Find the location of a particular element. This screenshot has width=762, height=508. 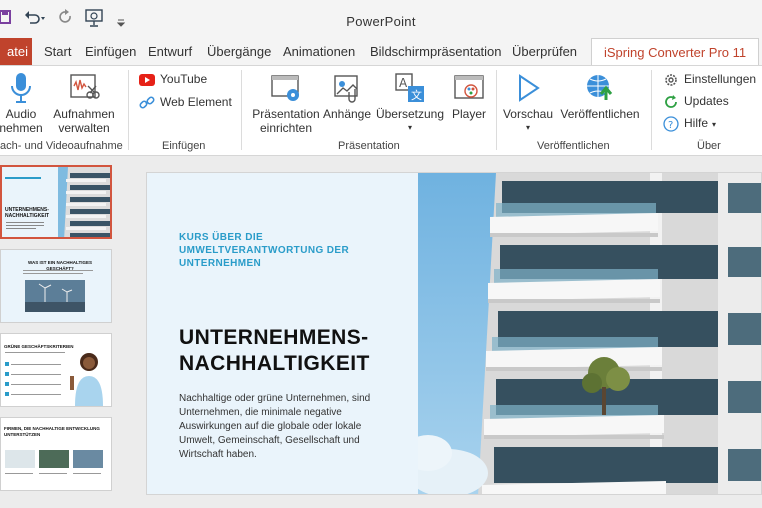

svg-text: A is located at coordinates (403, 83).